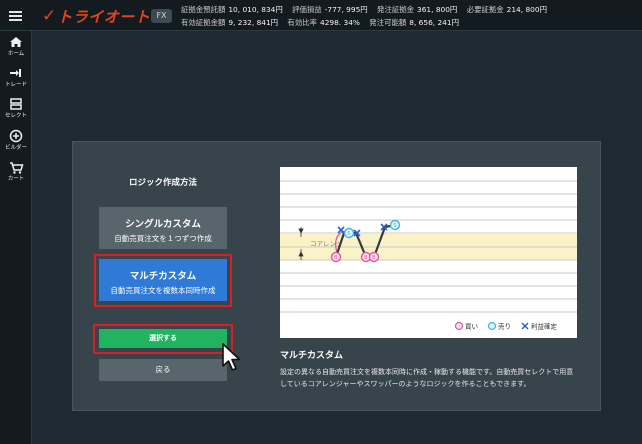  Describe the element at coordinates (104, 16) in the screenshot. I see `brand-name: トライオート` at that location.